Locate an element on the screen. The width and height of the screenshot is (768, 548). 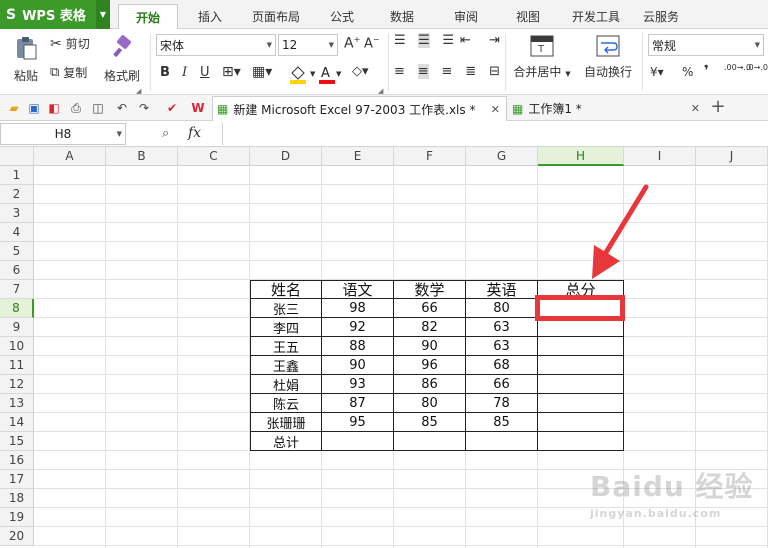
selected-cell-highlight is located at coordinates (580, 308).